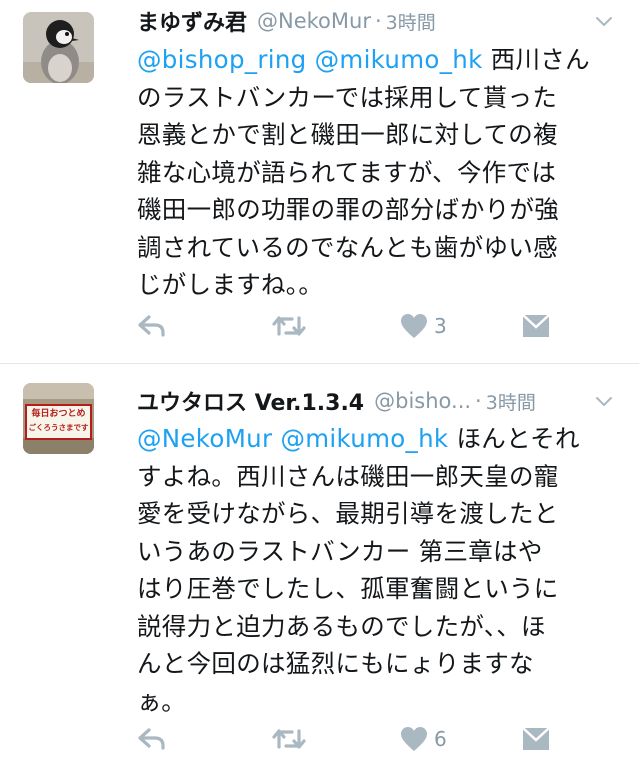  I want to click on tweet-line: 恩義とかで割と磯田一郎に対しての複, so click(347, 134).